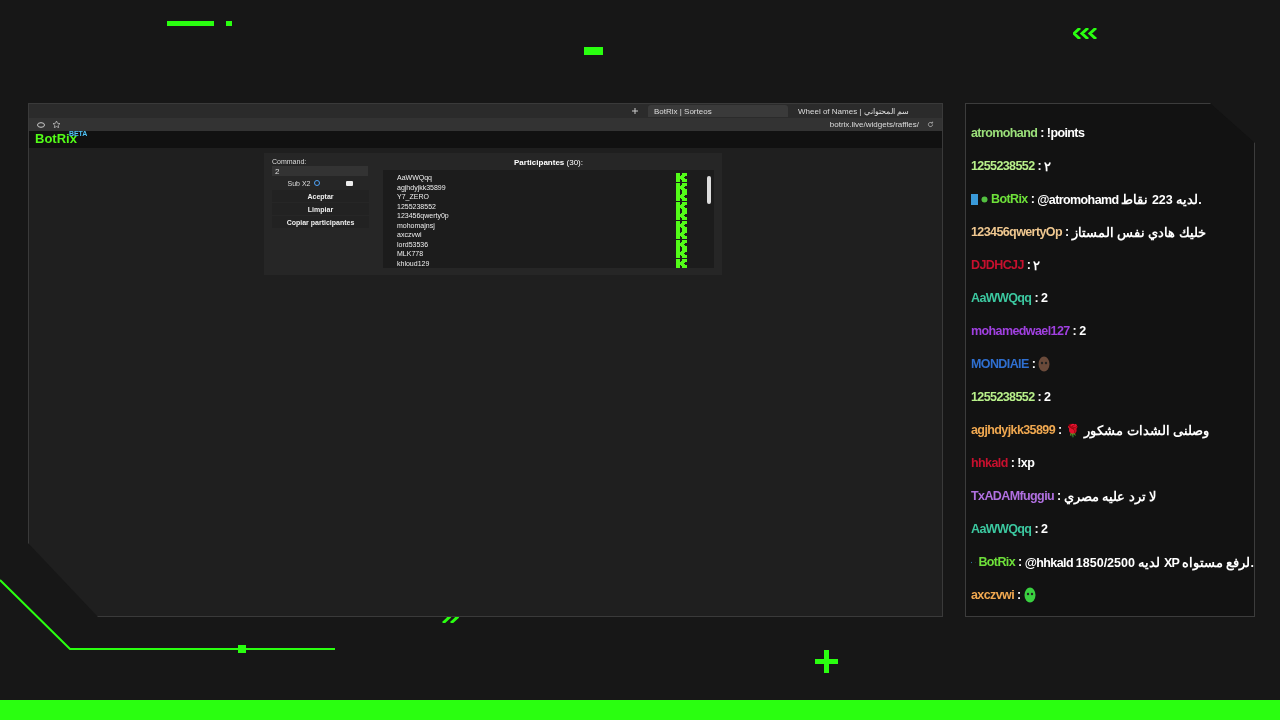  I want to click on participants-title: Participantes (30):, so click(548, 162).